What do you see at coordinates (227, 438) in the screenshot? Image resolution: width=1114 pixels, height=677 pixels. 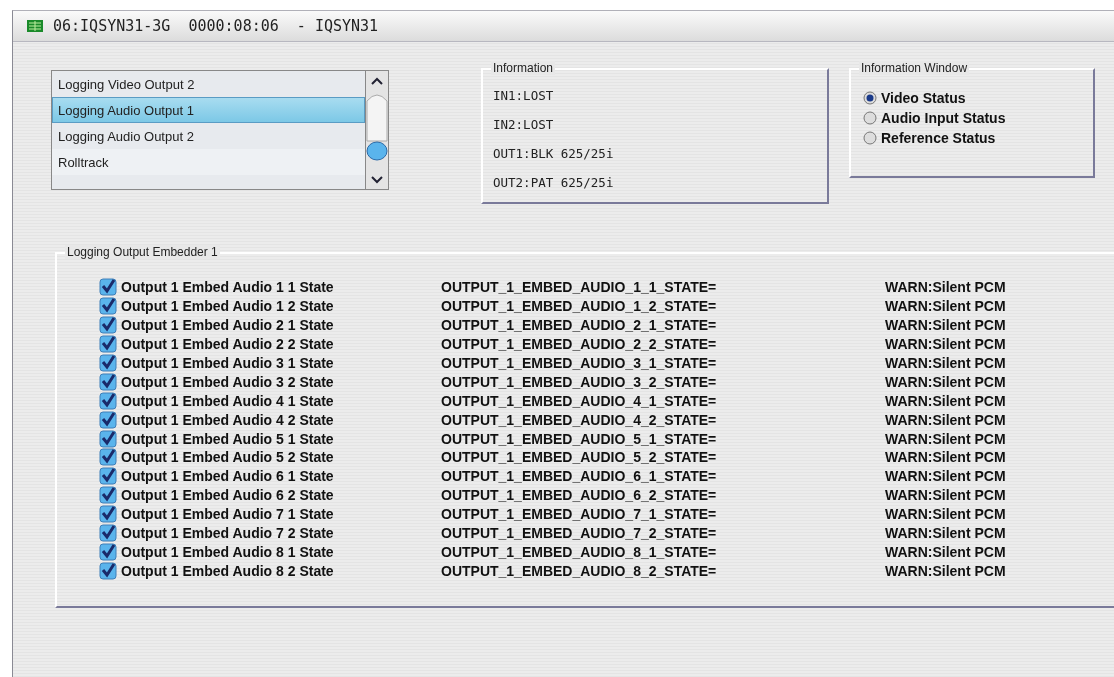 I see `row-label: Output 1 Embed Audio 5 1 State` at bounding box center [227, 438].